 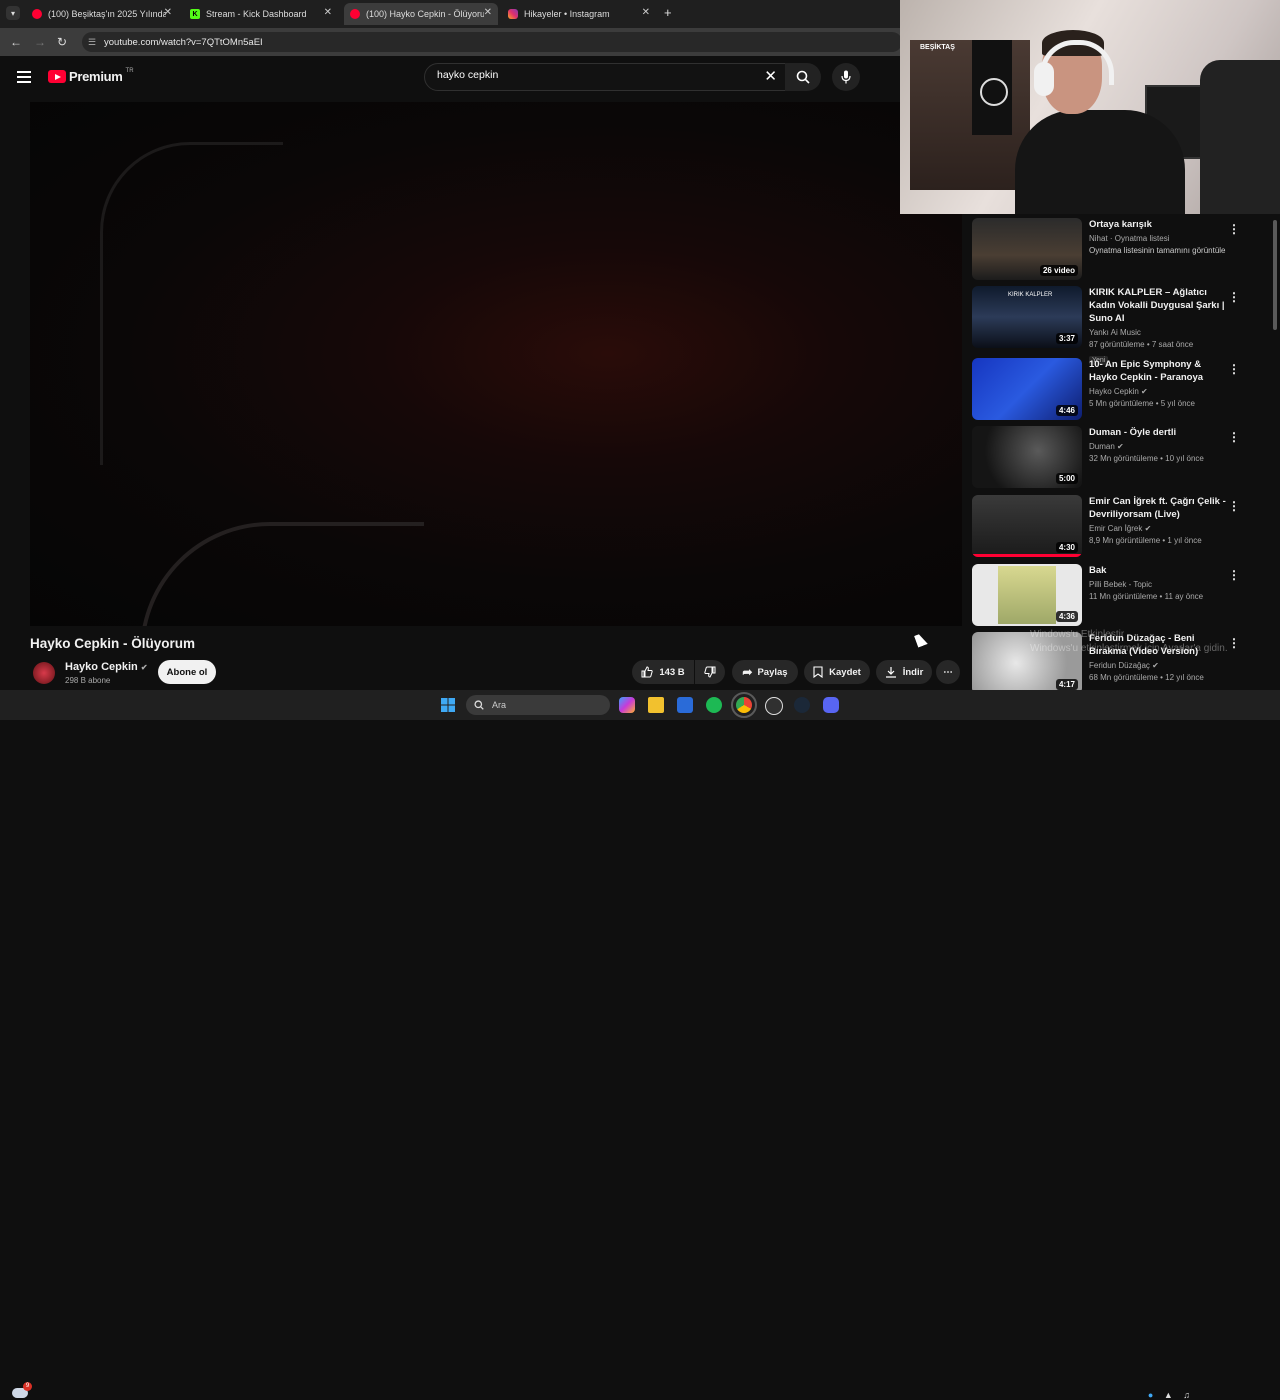 What do you see at coordinates (802, 705) in the screenshot?
I see `steam-icon` at bounding box center [802, 705].